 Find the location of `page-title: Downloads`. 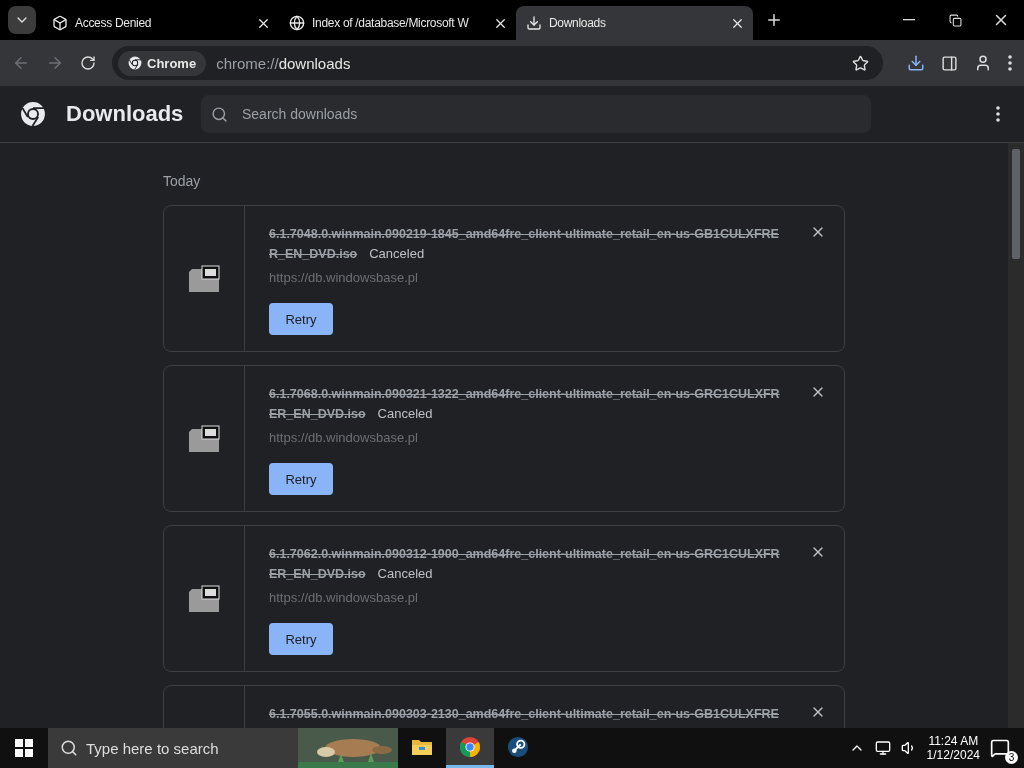

page-title: Downloads is located at coordinates (123, 114).